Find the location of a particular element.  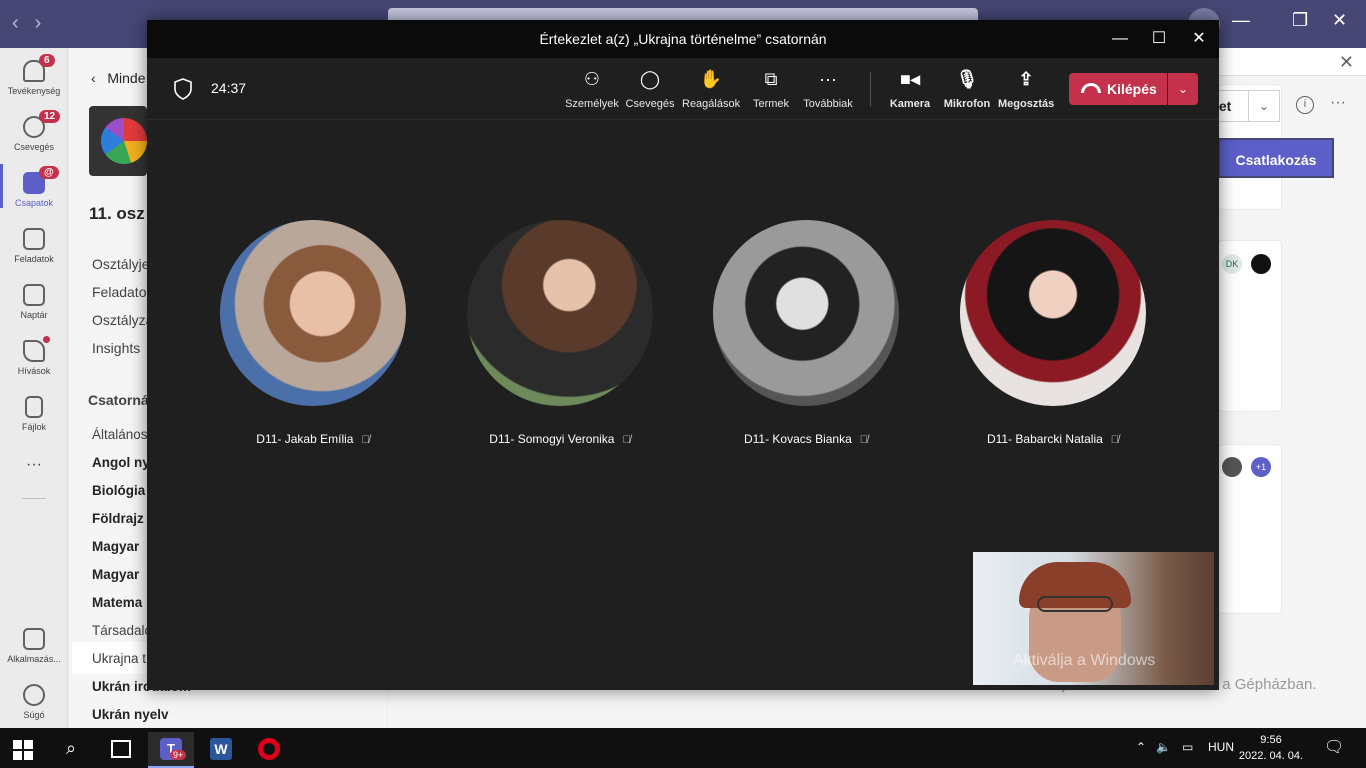

toolbar-label: Reagálások is located at coordinates (711, 104).